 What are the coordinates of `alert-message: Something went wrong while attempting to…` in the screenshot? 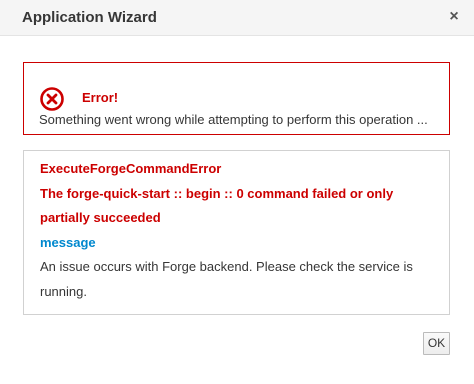 It's located at (233, 119).